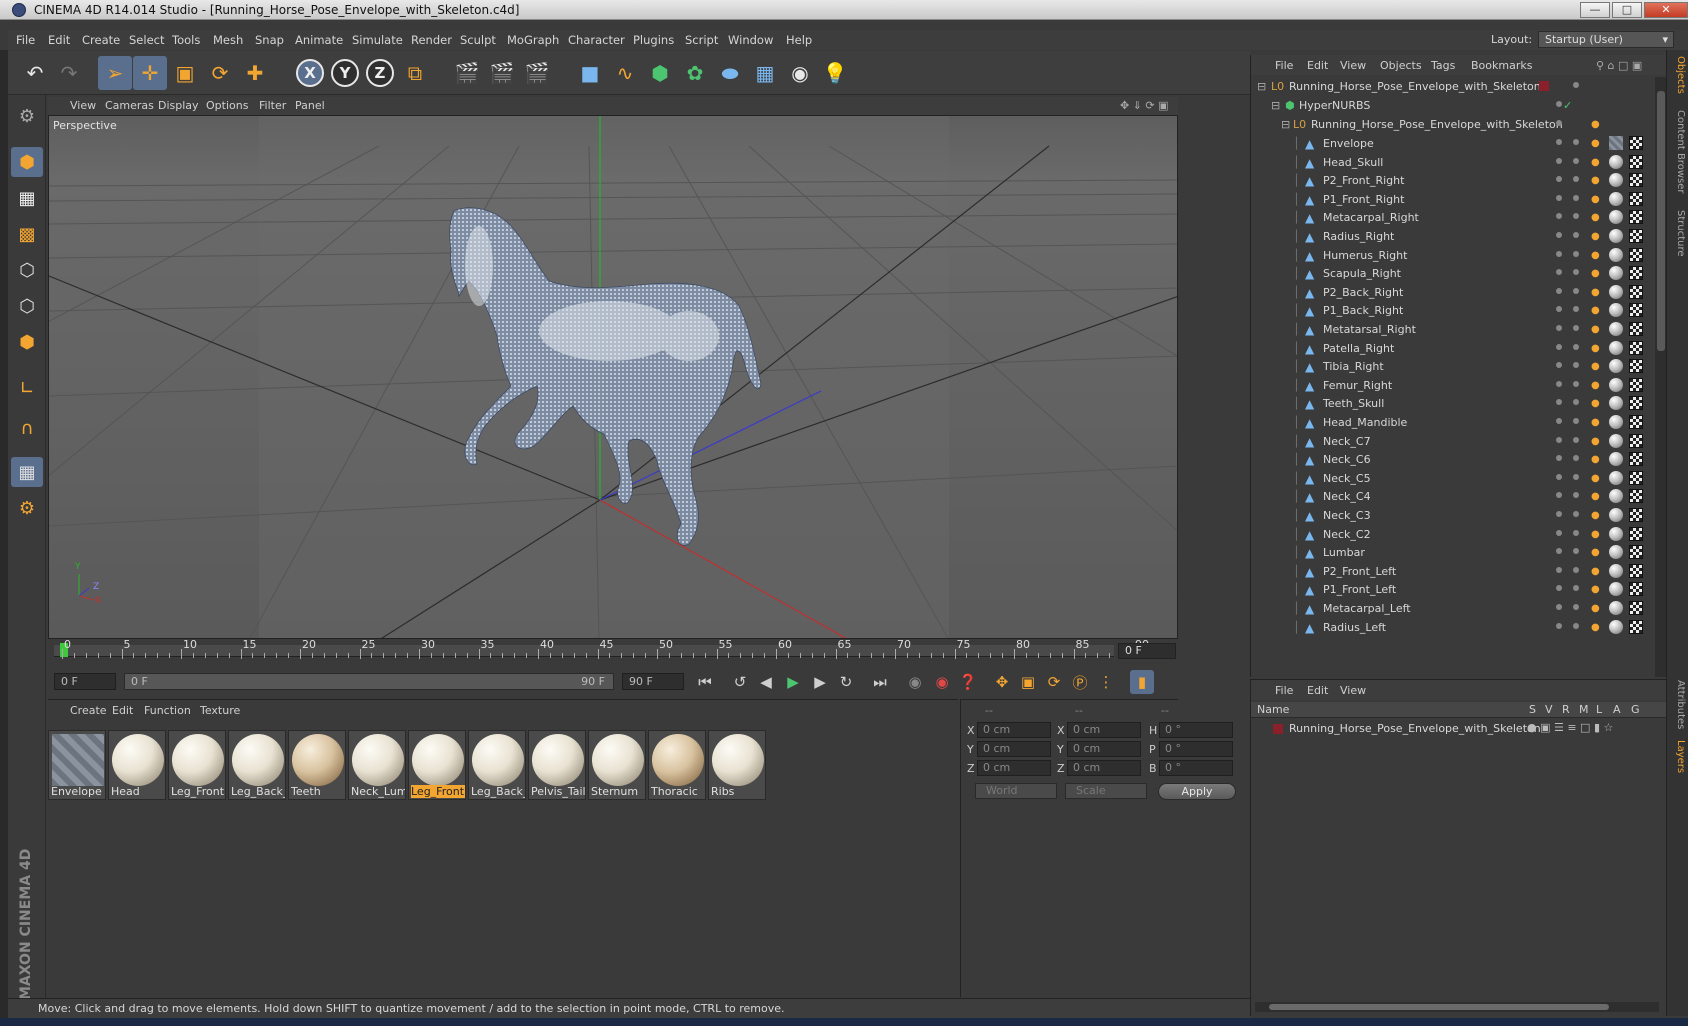 The image size is (1688, 1026). What do you see at coordinates (369, 681) in the screenshot?
I see `frame-range-slider: 0 F 90 F` at bounding box center [369, 681].